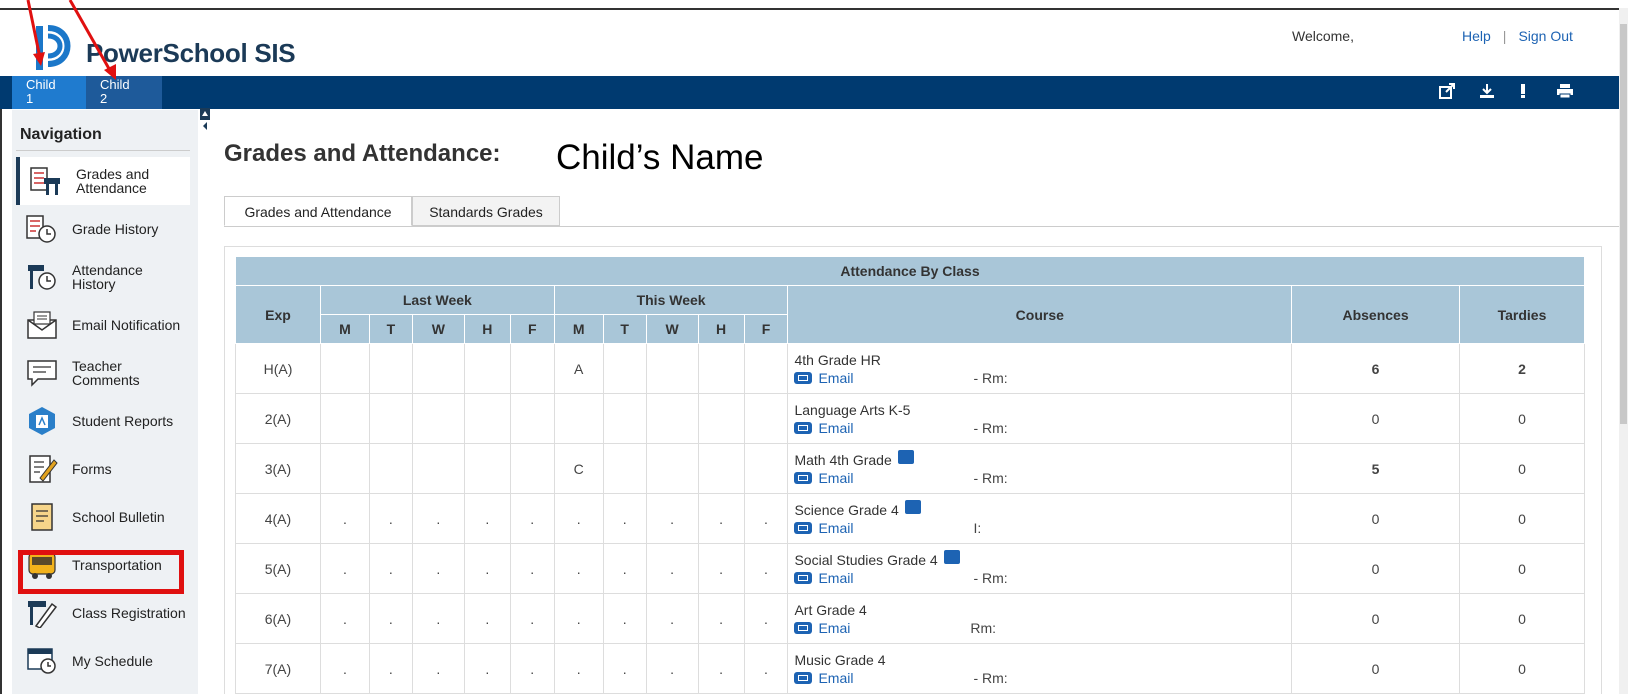  Describe the element at coordinates (1487, 92) in the screenshot. I see `download-icon` at that location.